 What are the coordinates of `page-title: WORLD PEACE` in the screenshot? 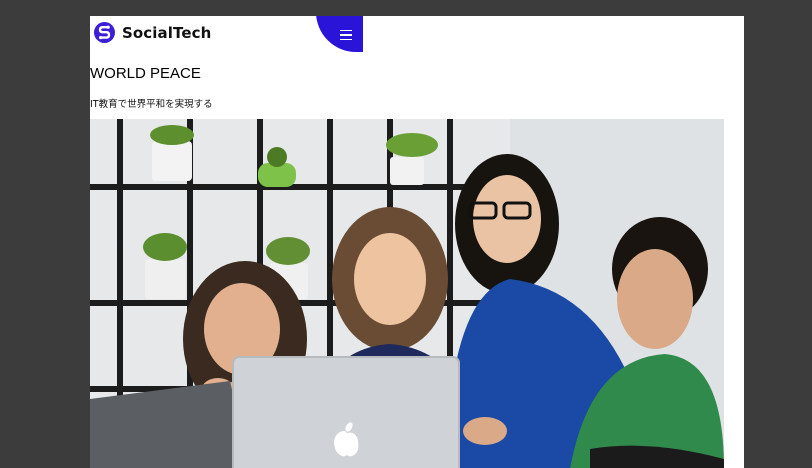 It's located at (145, 73).